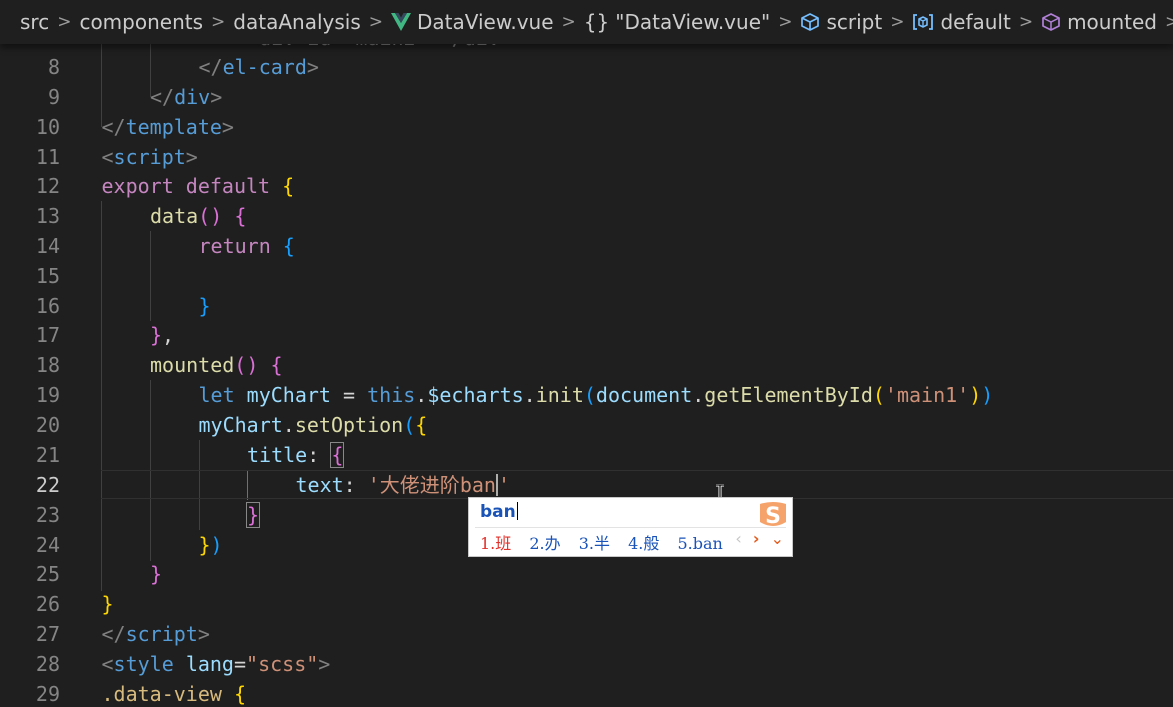 The image size is (1173, 707). What do you see at coordinates (544, 543) in the screenshot?
I see `ime-candidate-2: 2.办` at bounding box center [544, 543].